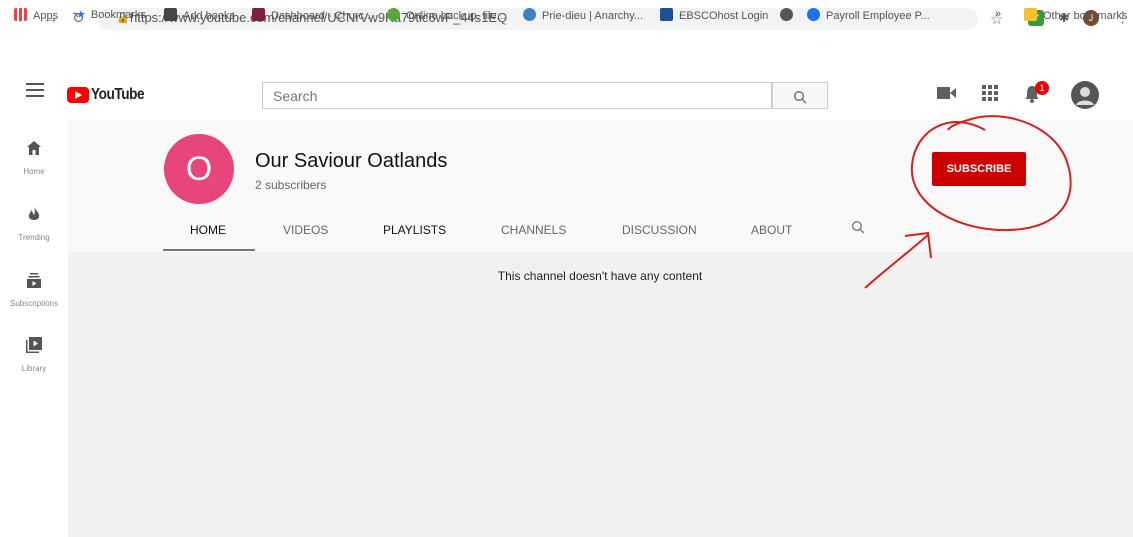 This screenshot has height=537, width=1133. I want to click on annotation-arrow-shaft, so click(896, 261).